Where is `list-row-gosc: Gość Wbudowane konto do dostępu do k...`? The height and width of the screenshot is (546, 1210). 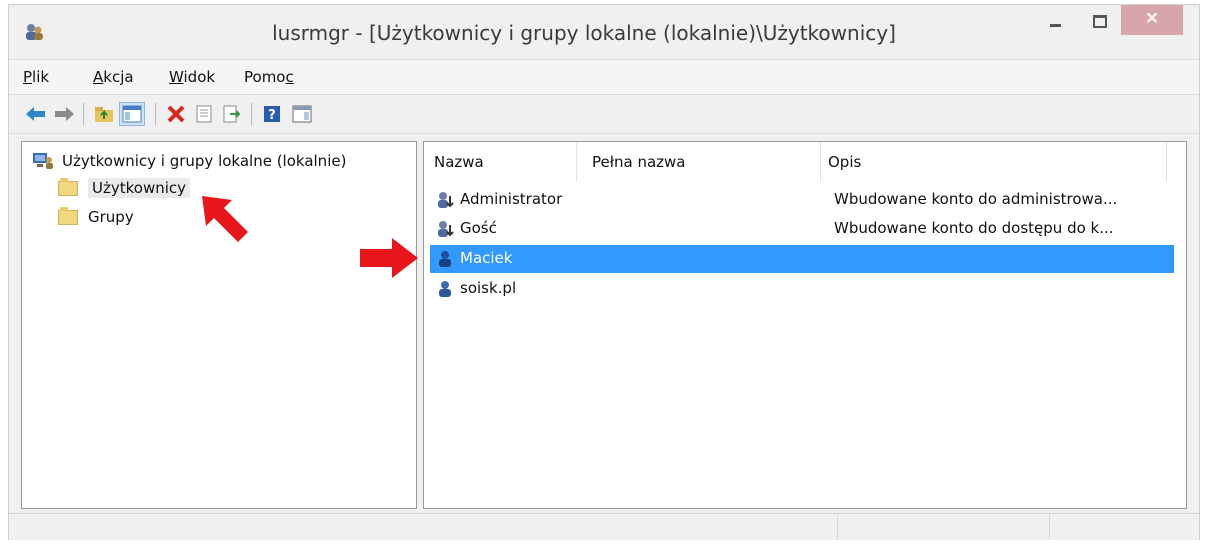 list-row-gosc: Gość Wbudowane konto do dostępu do k... is located at coordinates (802, 229).